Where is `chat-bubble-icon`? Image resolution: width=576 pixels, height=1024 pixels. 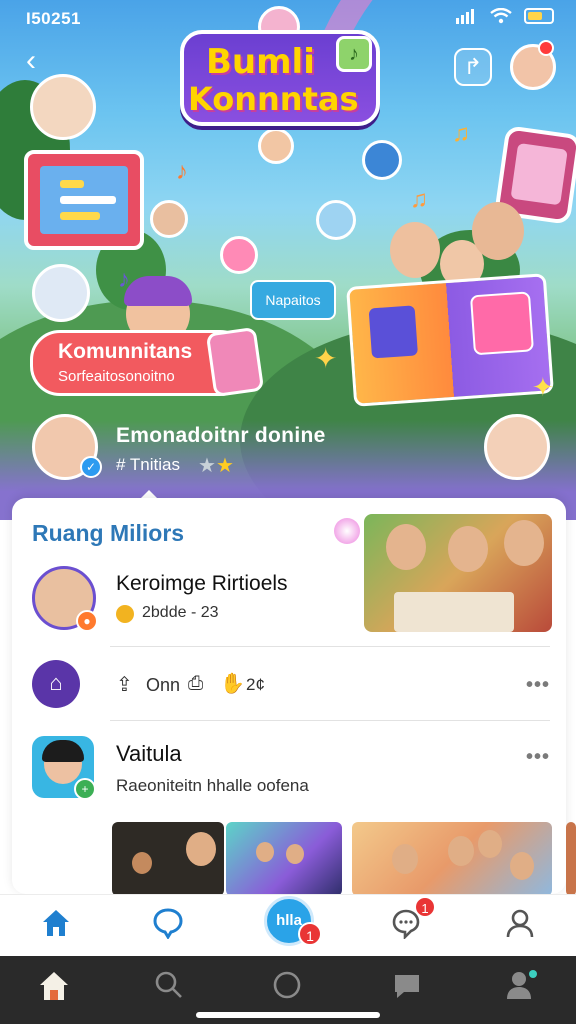 chat-bubble-icon is located at coordinates (168, 923).